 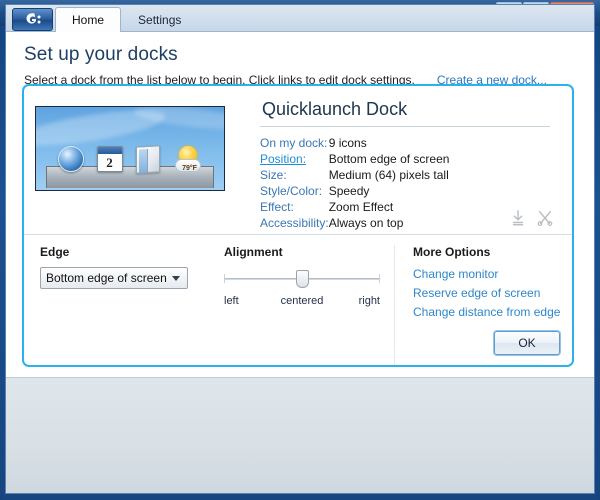 What do you see at coordinates (176, 278) in the screenshot?
I see `chevron-down-icon` at bounding box center [176, 278].